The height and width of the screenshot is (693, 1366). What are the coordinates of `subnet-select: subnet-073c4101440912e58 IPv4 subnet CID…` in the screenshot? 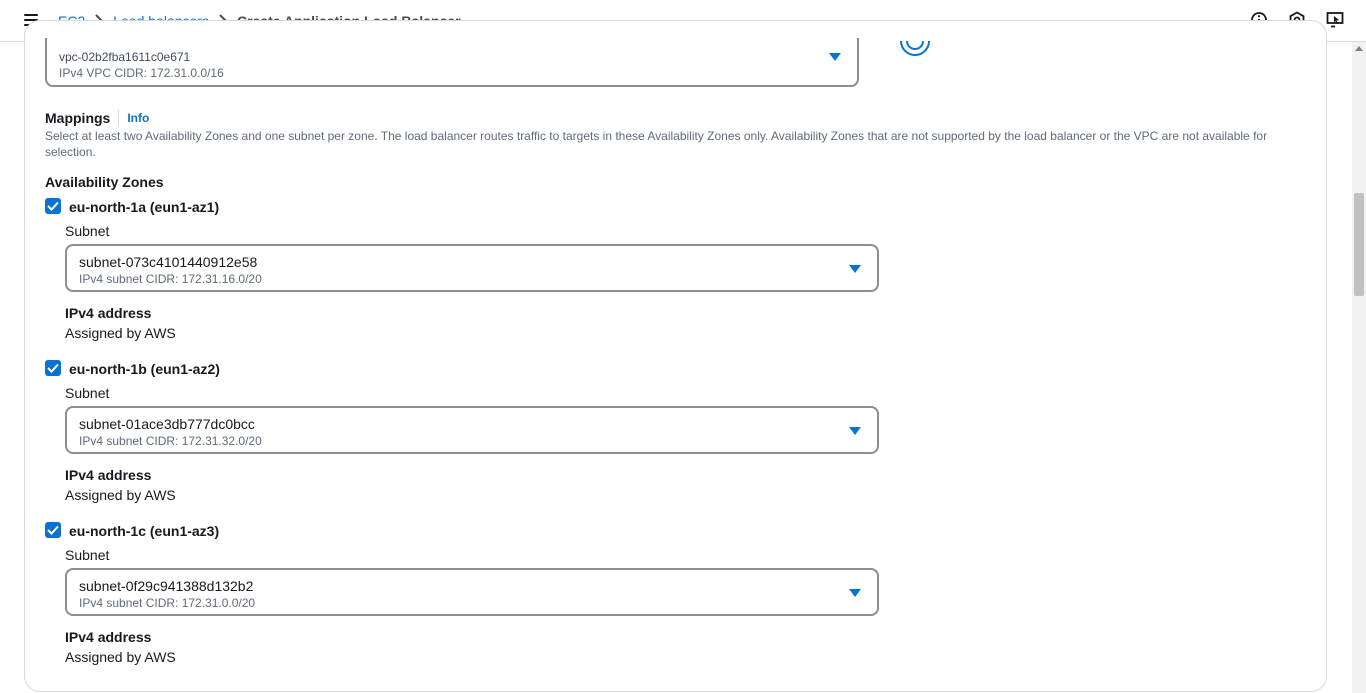 It's located at (472, 268).